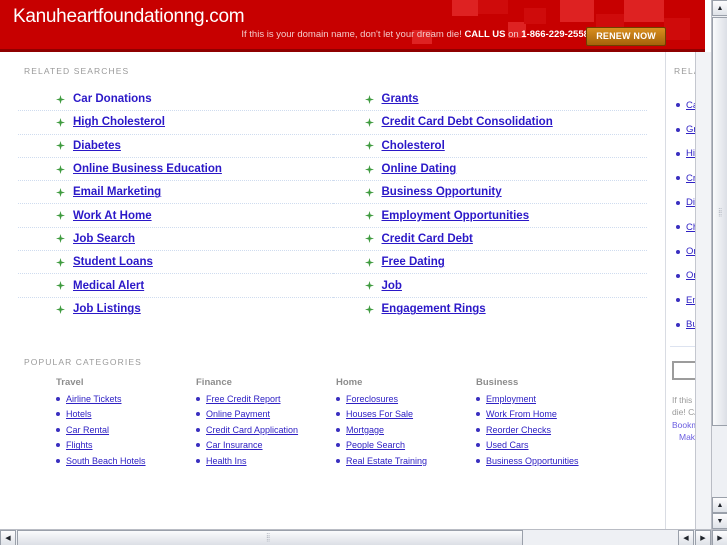 The image size is (727, 545). Describe the element at coordinates (521, 414) in the screenshot. I see `popular-category-link: Work From Home` at that location.